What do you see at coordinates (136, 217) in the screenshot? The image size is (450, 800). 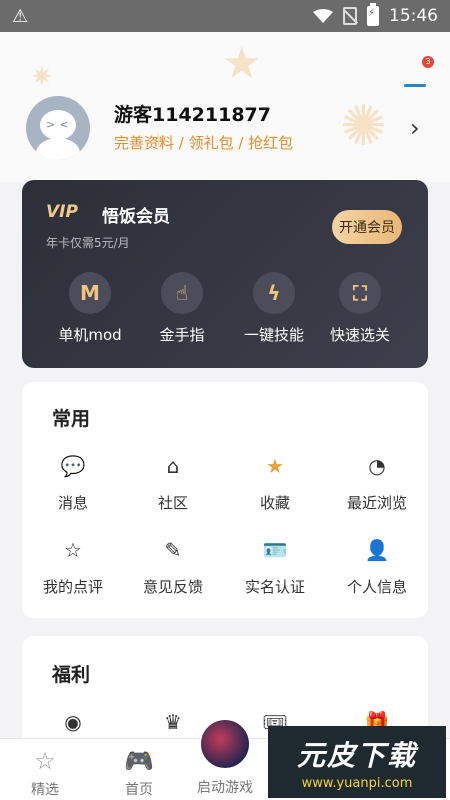 I see `vip-title: 悟饭会员` at bounding box center [136, 217].